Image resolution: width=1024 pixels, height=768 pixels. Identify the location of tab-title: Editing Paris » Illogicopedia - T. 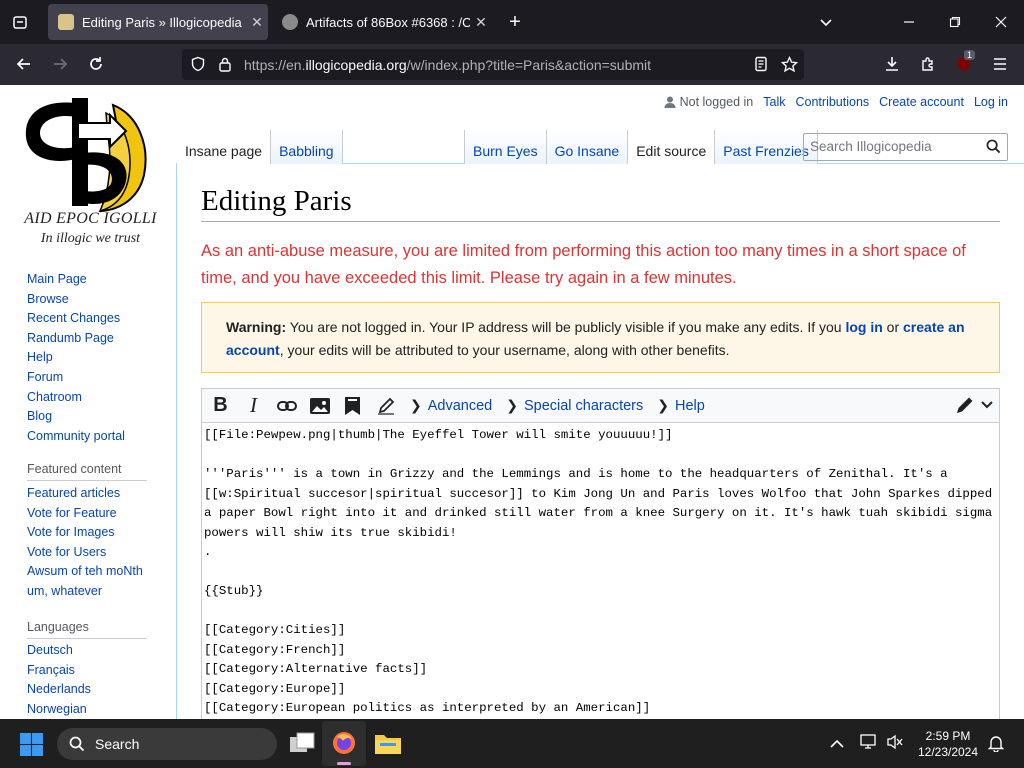
(164, 22).